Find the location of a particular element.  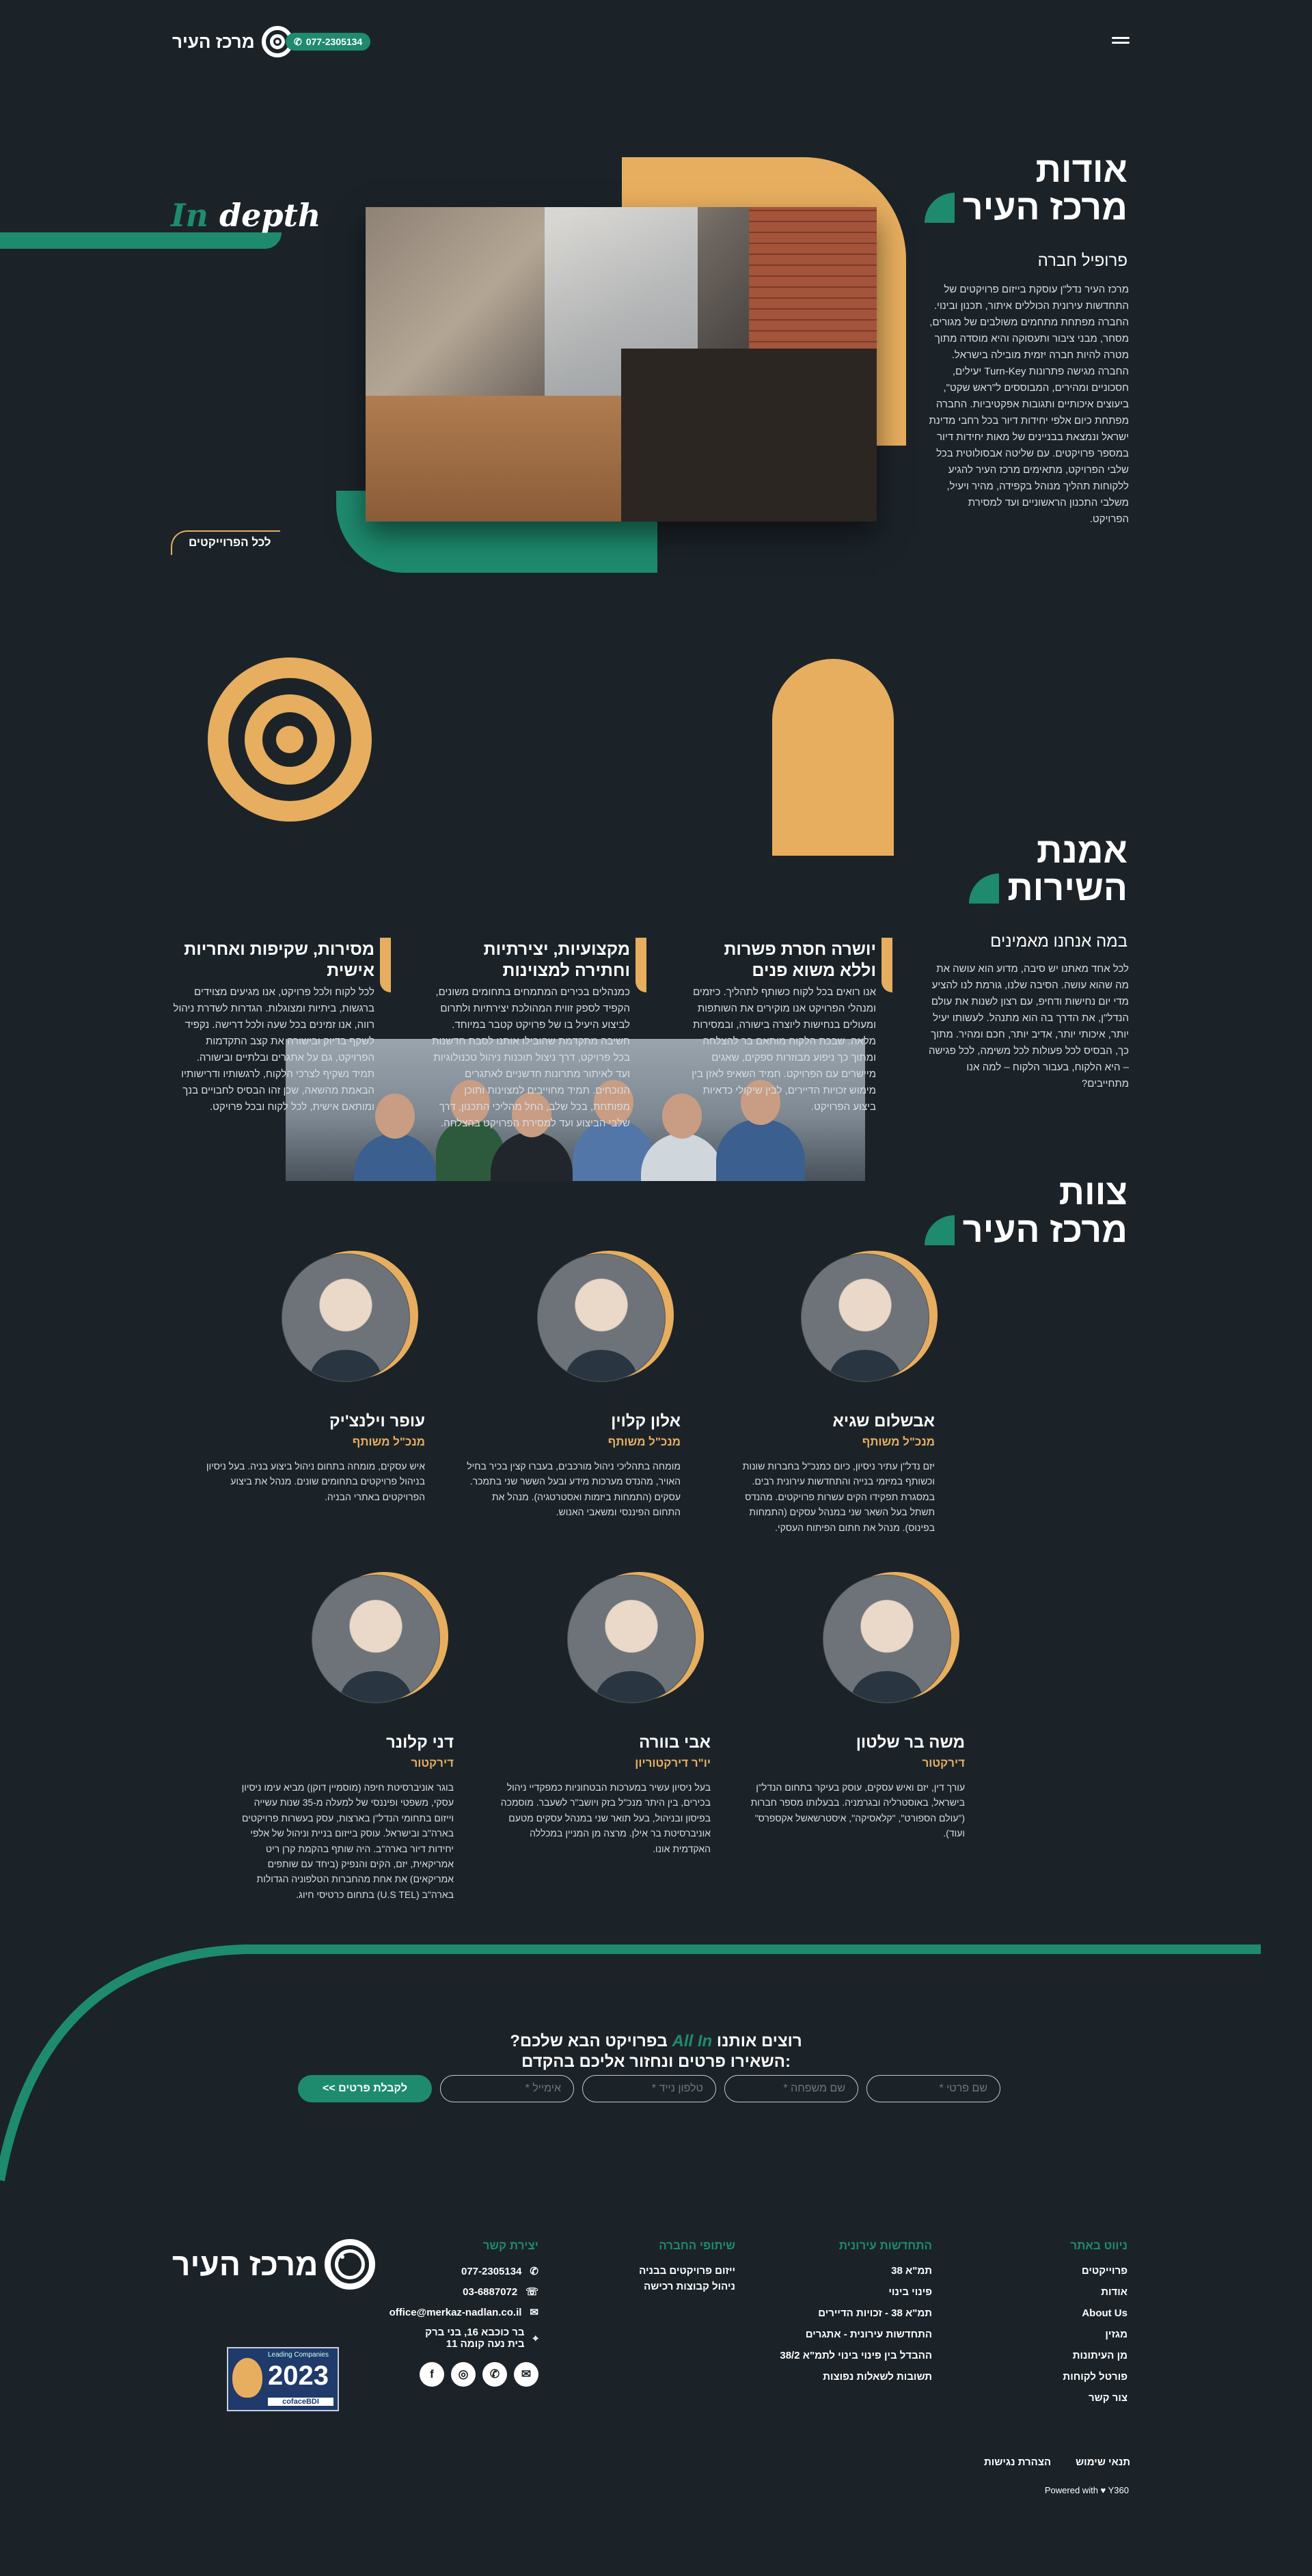

footer-address: ⌖ בר כוכבא 16, בני ברק בית נעה קומה 11 is located at coordinates (450, 2338).